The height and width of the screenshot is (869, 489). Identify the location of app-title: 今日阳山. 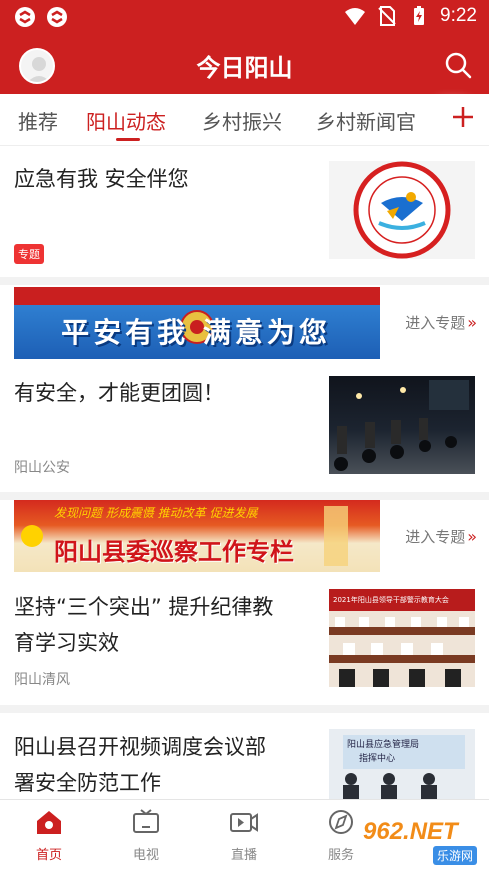
(244, 68).